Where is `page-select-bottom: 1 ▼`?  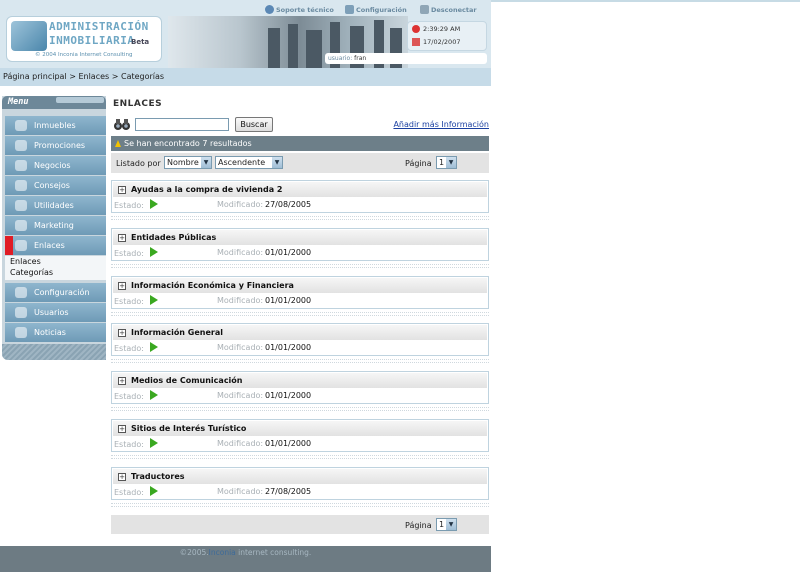 page-select-bottom: 1 ▼ is located at coordinates (446, 524).